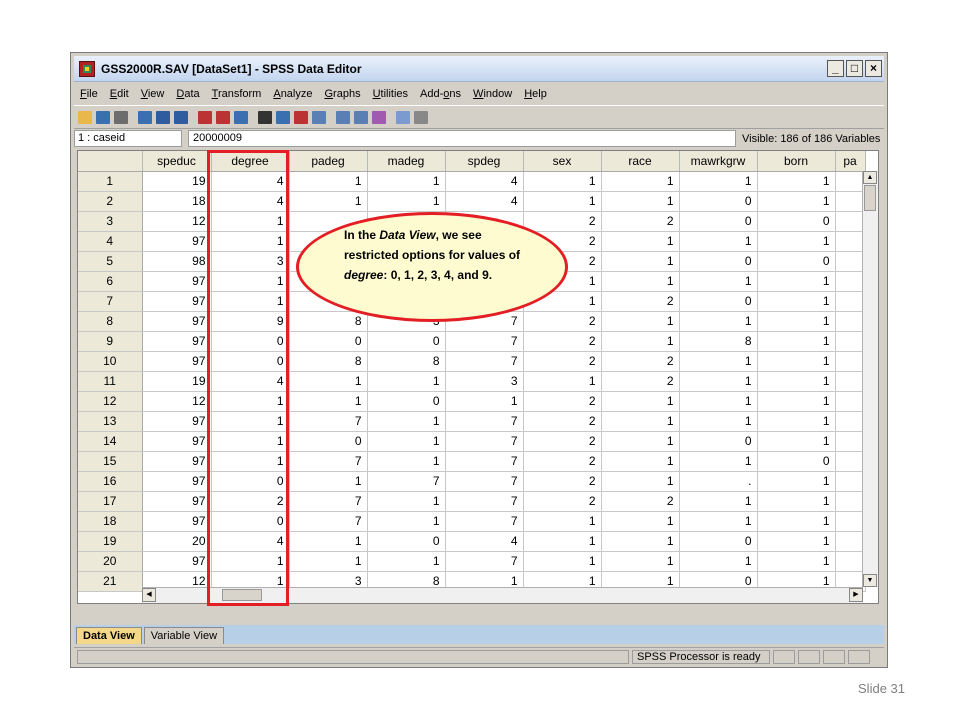 This screenshot has width=960, height=720. What do you see at coordinates (110, 581) in the screenshot?
I see `row-number: 21` at bounding box center [110, 581].